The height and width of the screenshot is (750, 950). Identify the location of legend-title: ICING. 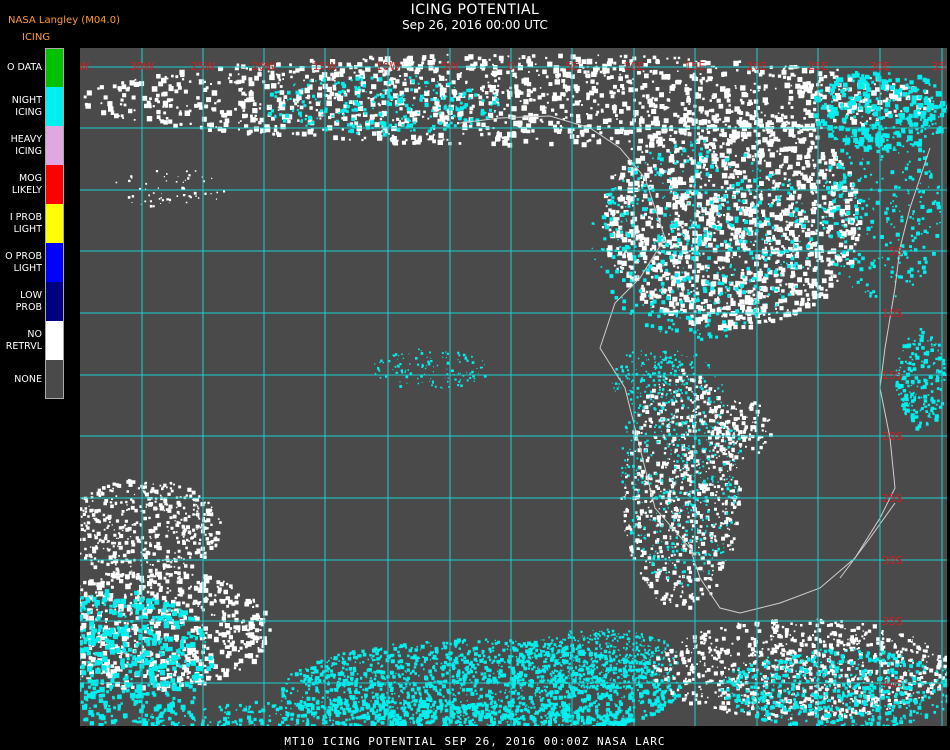
(36, 37).